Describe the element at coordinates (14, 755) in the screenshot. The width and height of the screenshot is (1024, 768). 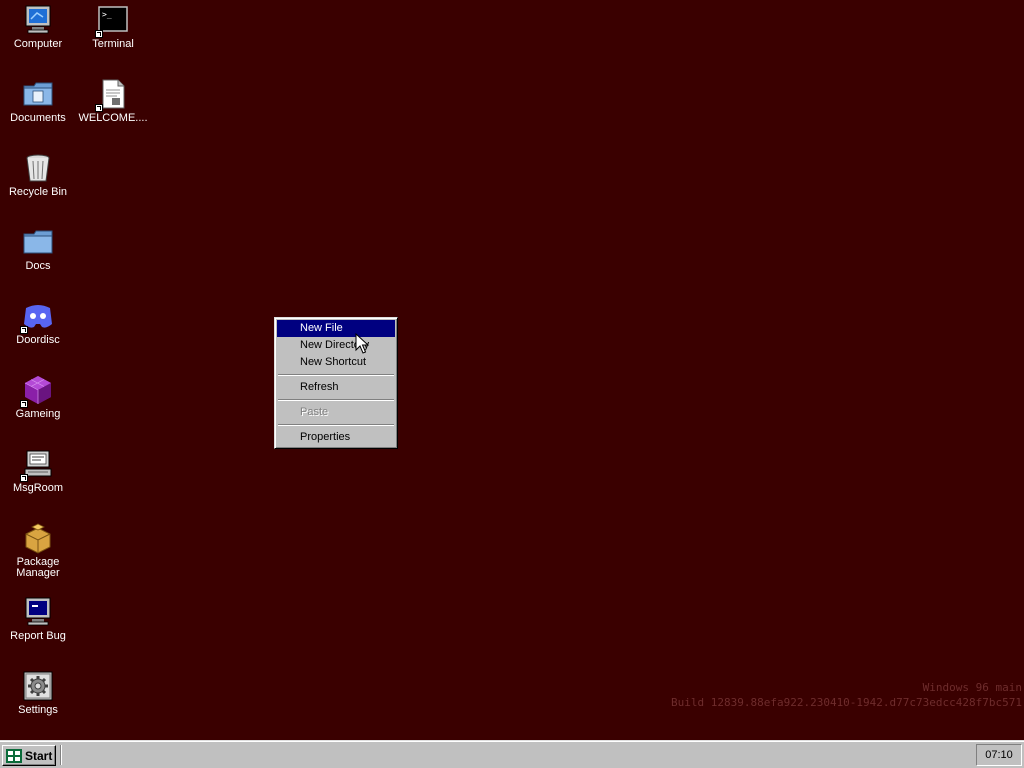
I see `start-logo-icon` at that location.